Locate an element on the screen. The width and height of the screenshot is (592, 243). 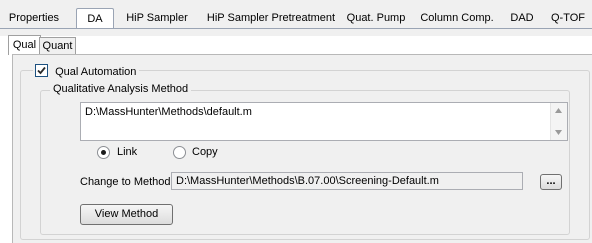
subtab-quant: Quant is located at coordinates (57, 45).